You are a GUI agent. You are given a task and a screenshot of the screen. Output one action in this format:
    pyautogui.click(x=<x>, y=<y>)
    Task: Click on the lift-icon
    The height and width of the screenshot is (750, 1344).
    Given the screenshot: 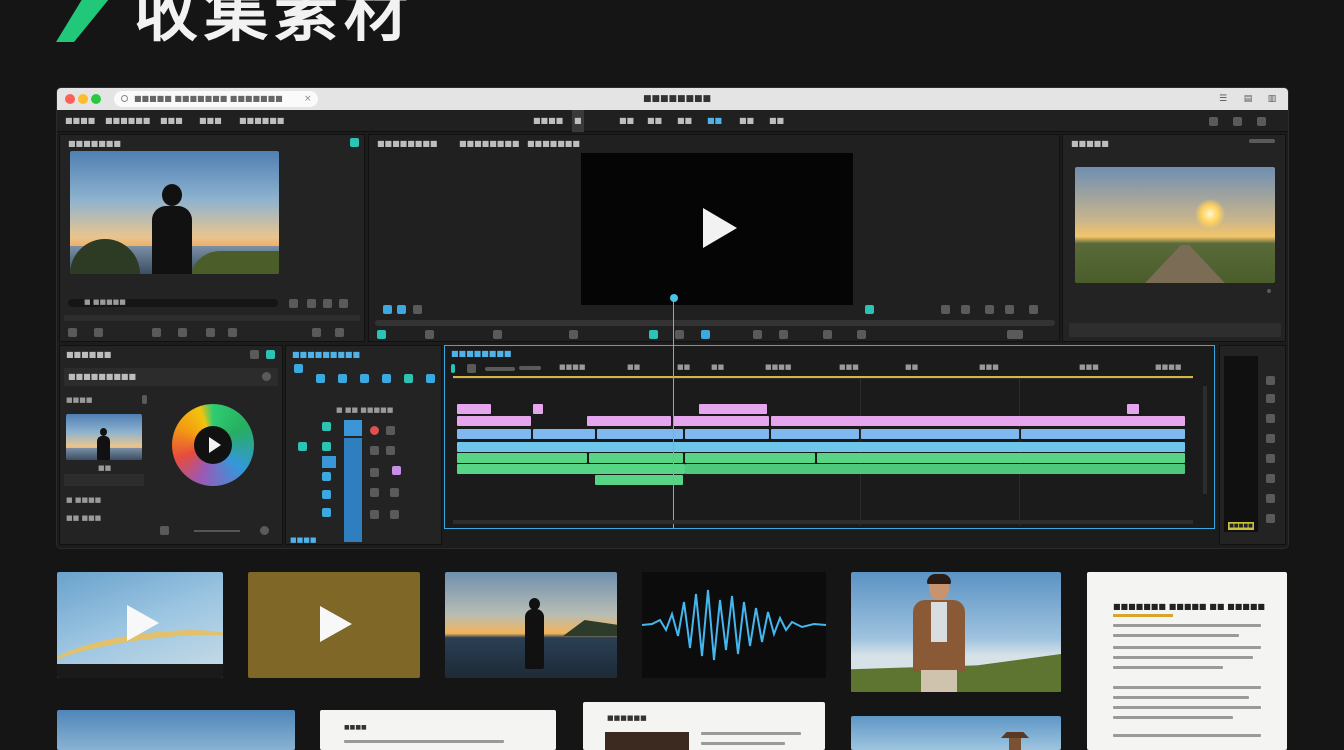 What is the action you would take?
    pyautogui.click(x=679, y=334)
    